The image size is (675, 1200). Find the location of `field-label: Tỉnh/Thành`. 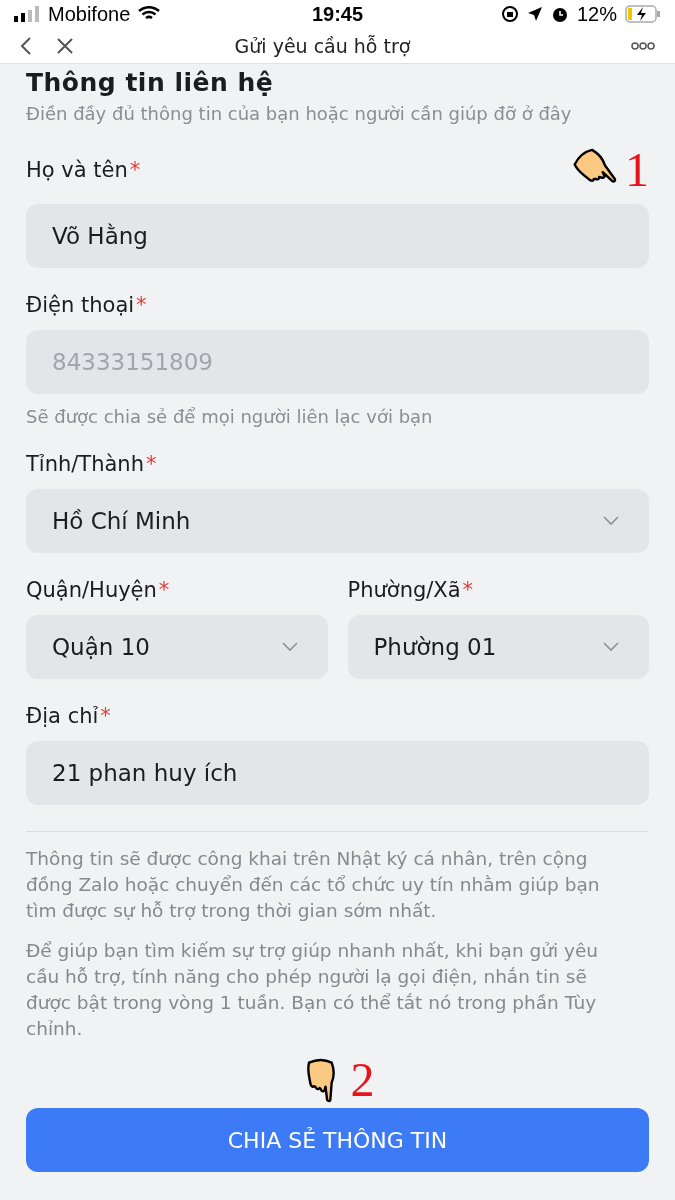

field-label: Tỉnh/Thành is located at coordinates (85, 464).